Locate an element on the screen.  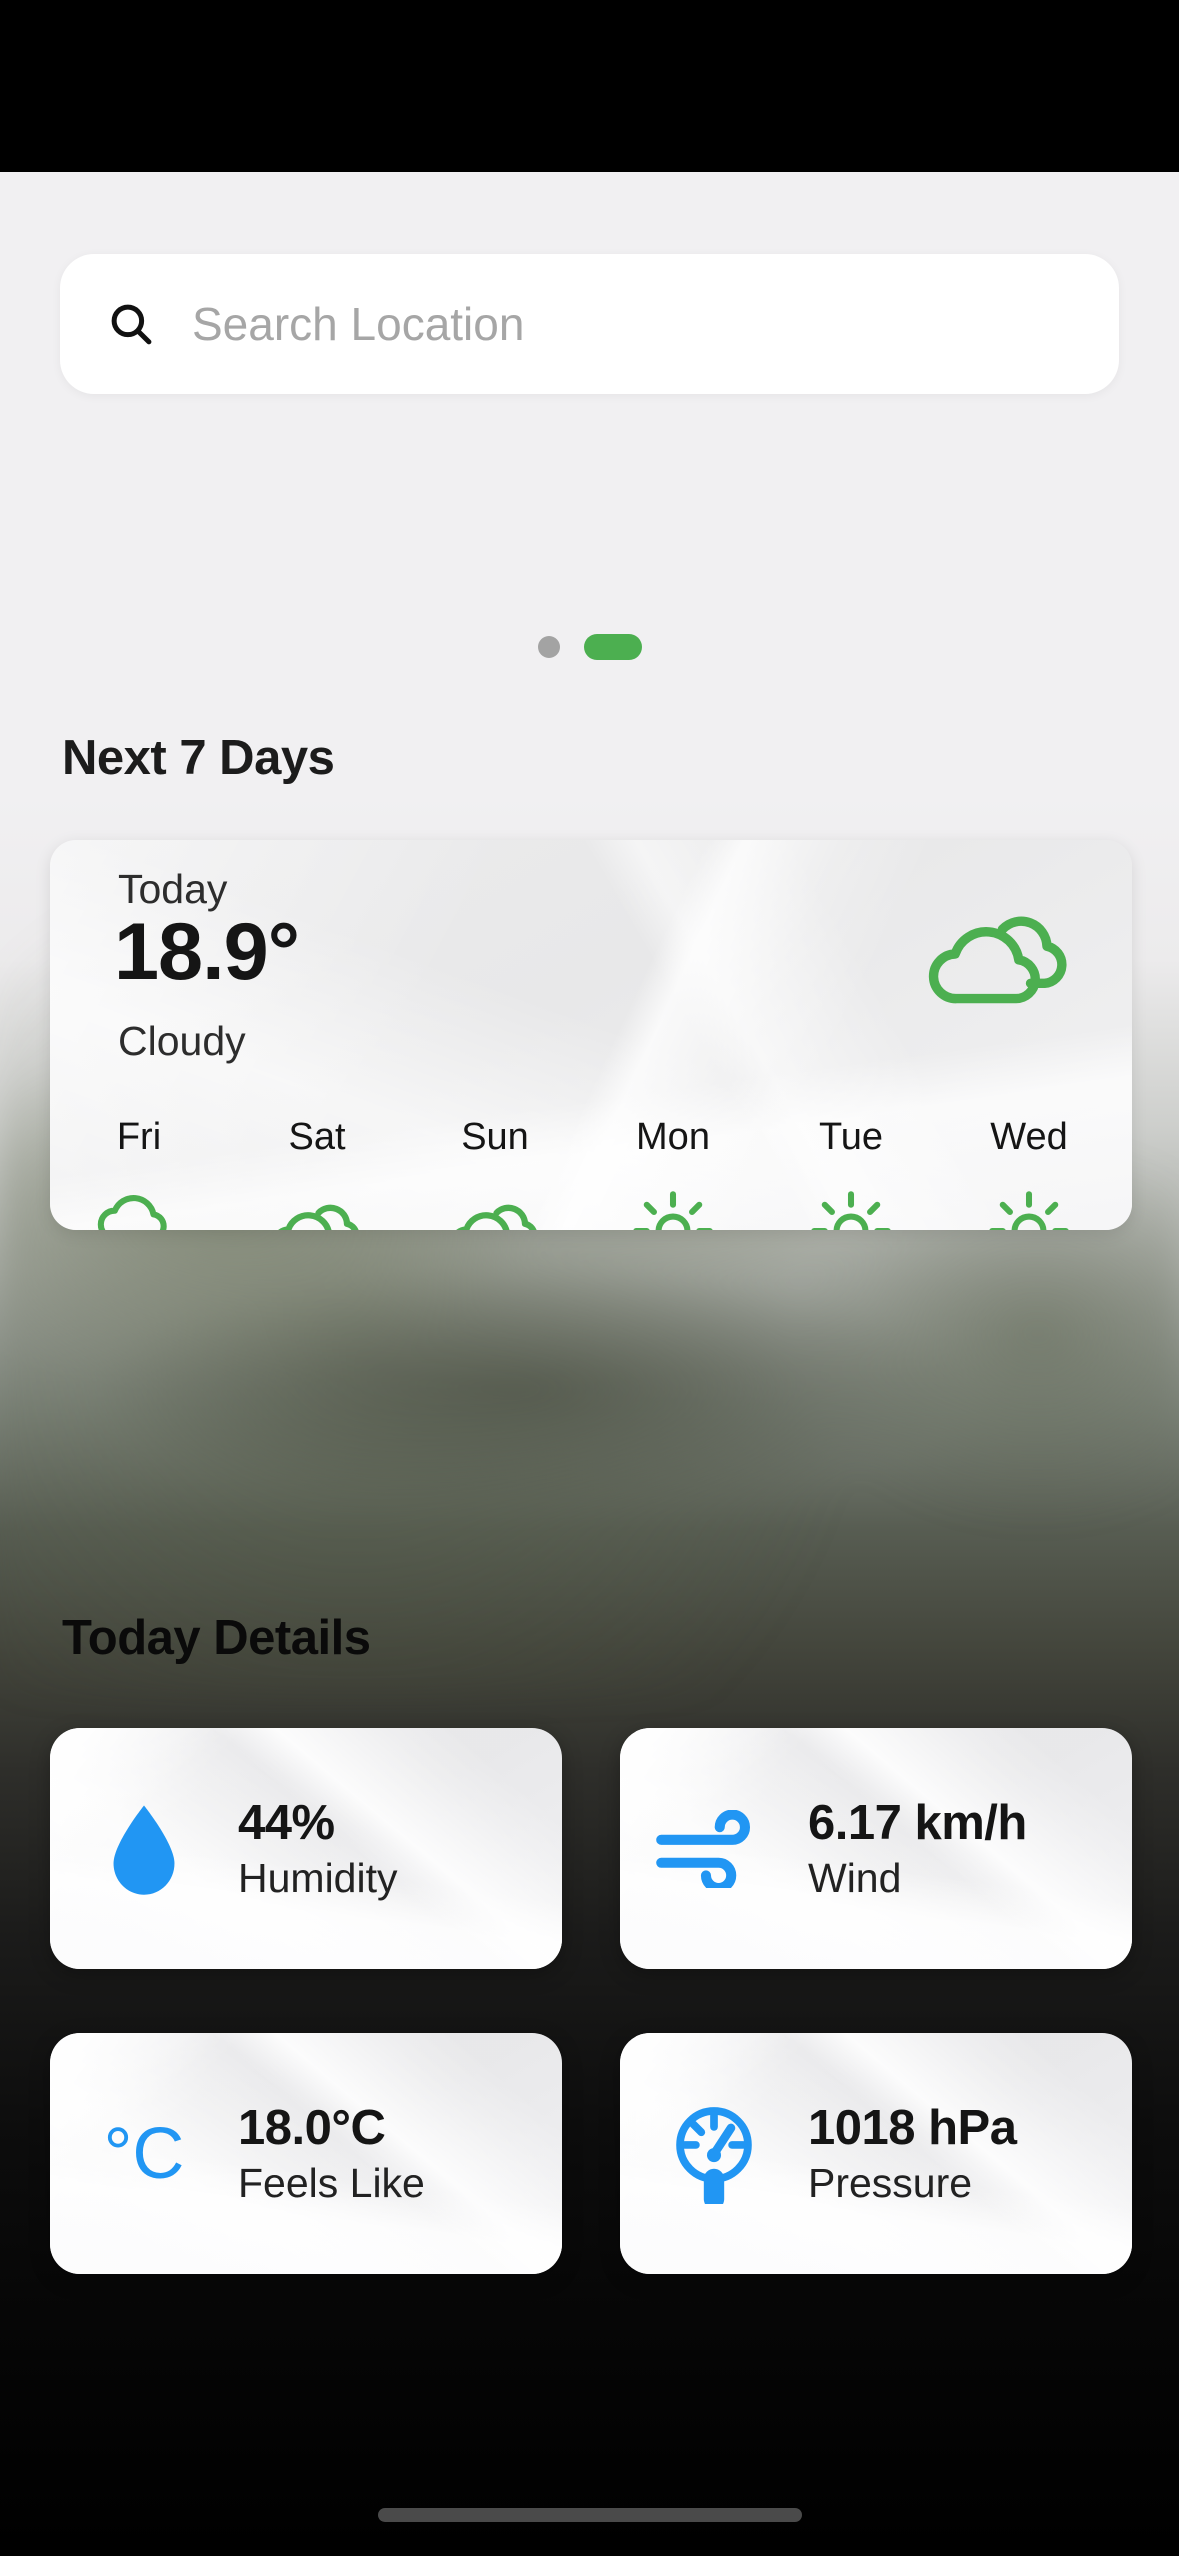
celsius-icon: °C is located at coordinates (144, 2154).